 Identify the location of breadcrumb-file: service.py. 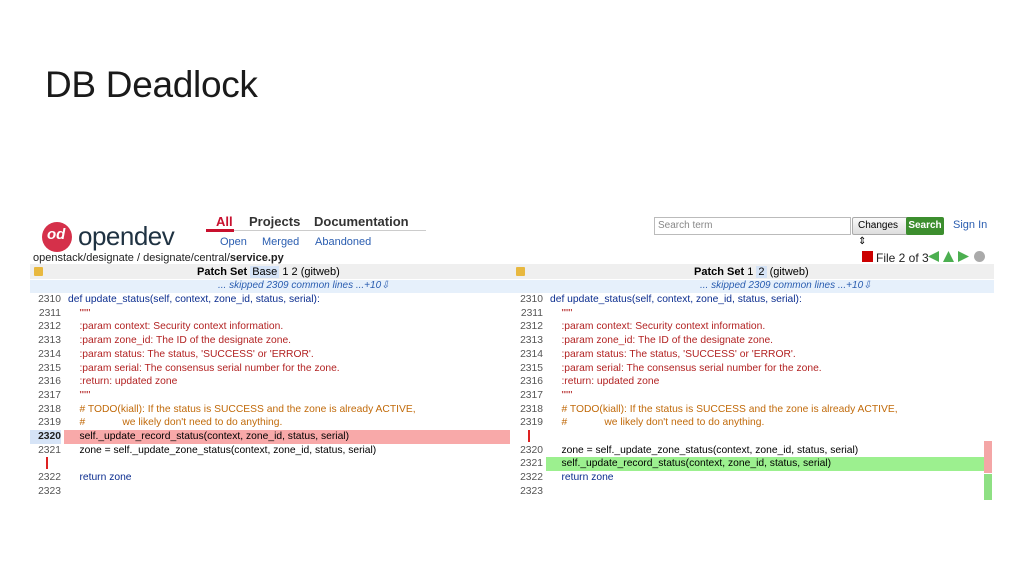
(256, 258).